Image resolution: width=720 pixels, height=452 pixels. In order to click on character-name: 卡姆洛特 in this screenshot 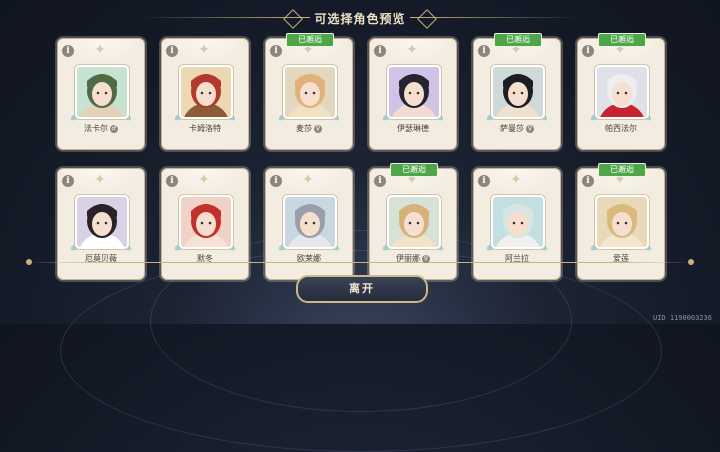, I will do `click(205, 128)`.